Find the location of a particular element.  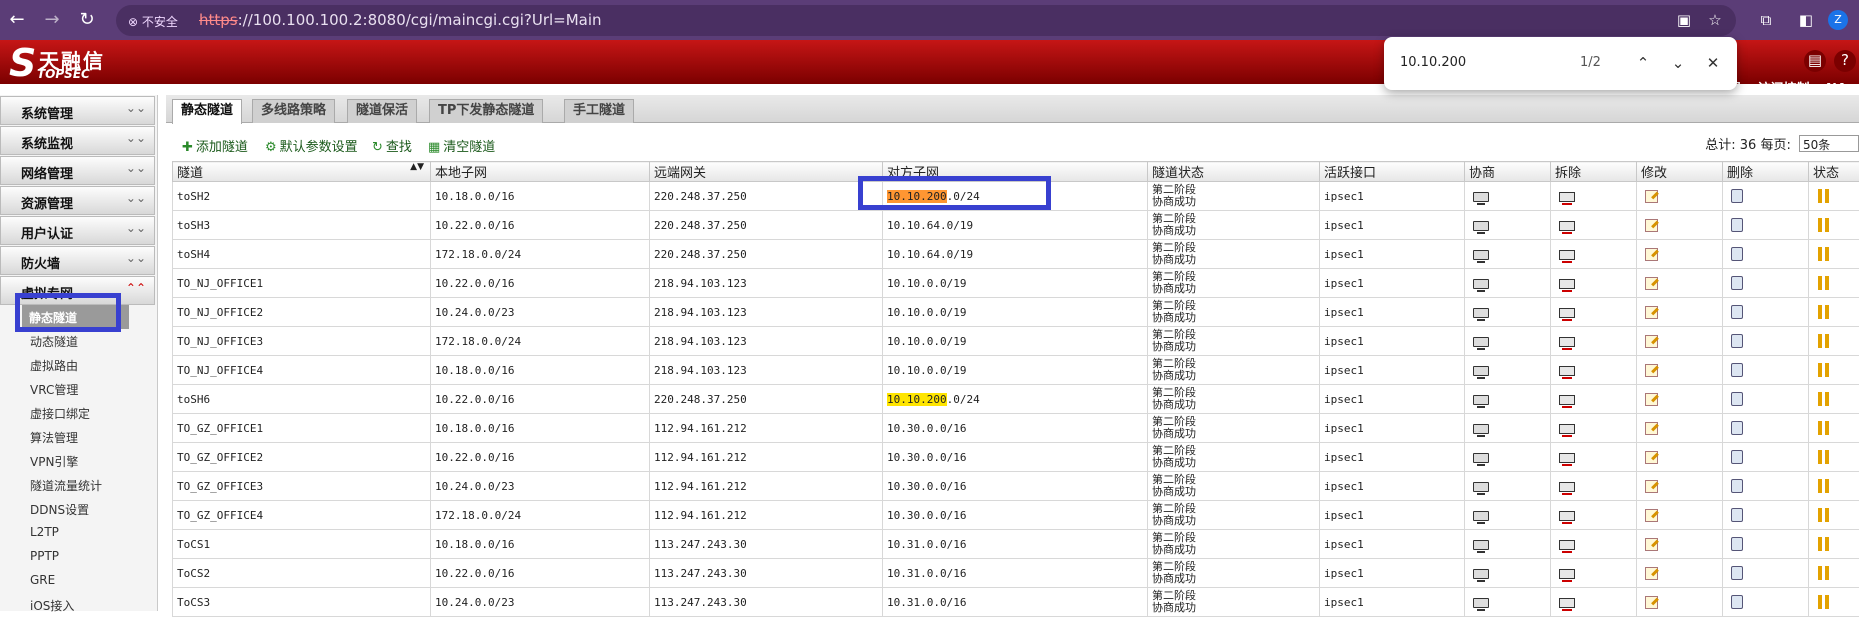

sidebar-group-system-mgmt: 系统管理⌄⌄ is located at coordinates (77, 110).